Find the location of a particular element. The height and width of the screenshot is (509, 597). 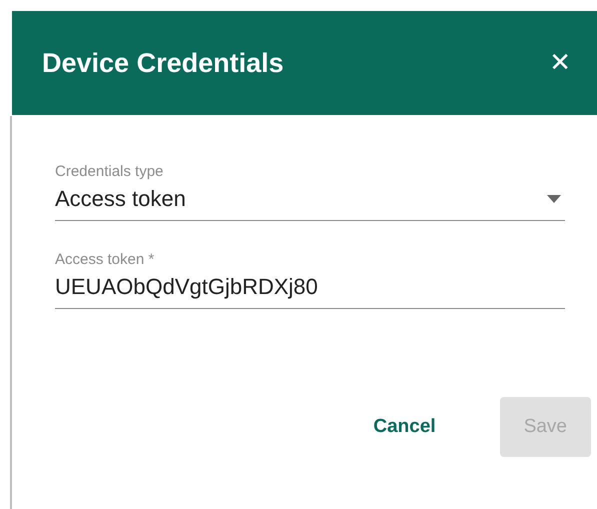

dialog-title: Device Credentials is located at coordinates (163, 63).